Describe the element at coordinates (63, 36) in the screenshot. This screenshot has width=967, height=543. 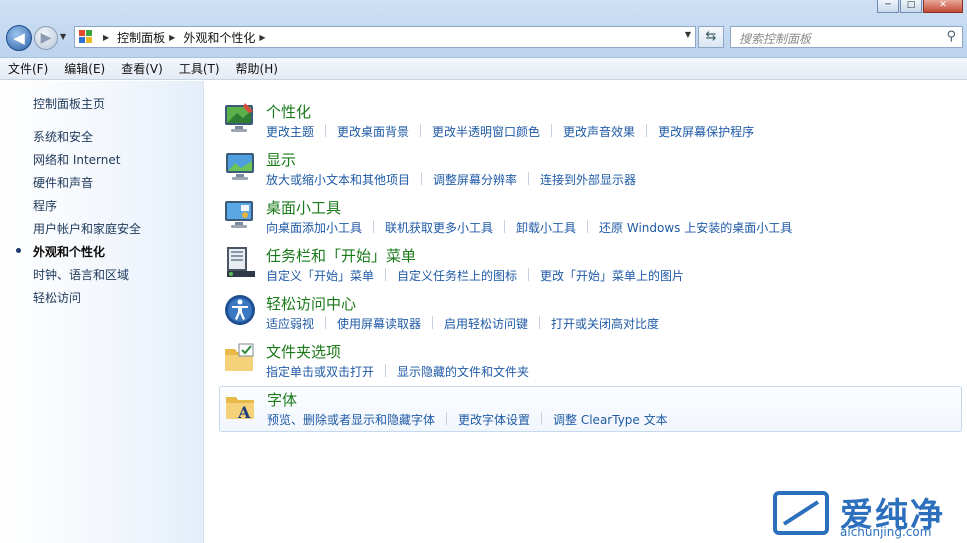
I see `recent-pages-dropdown: ▼` at that location.